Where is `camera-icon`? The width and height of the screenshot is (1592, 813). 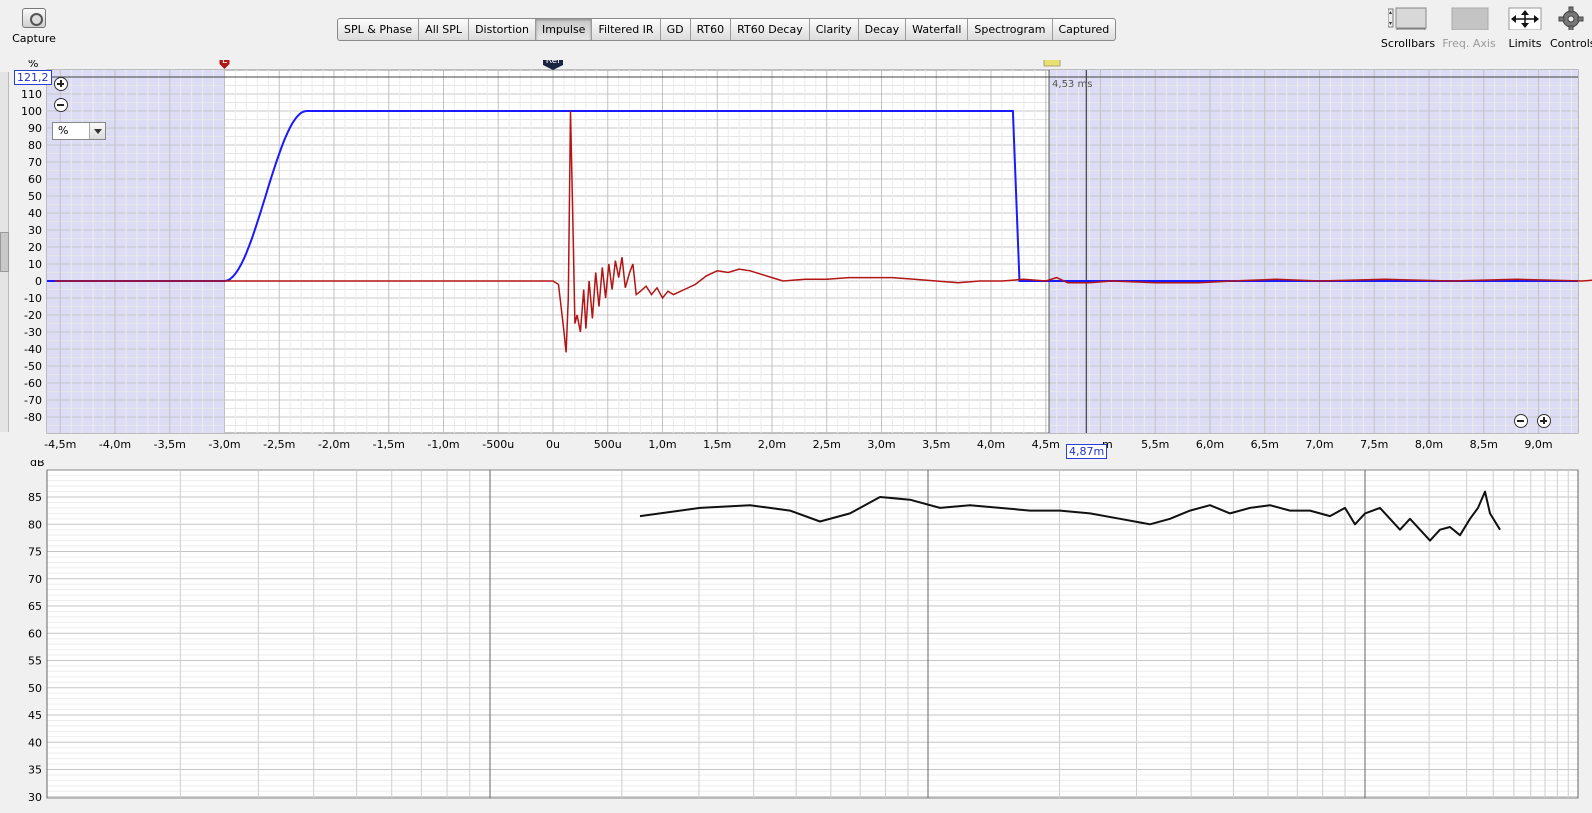 camera-icon is located at coordinates (34, 18).